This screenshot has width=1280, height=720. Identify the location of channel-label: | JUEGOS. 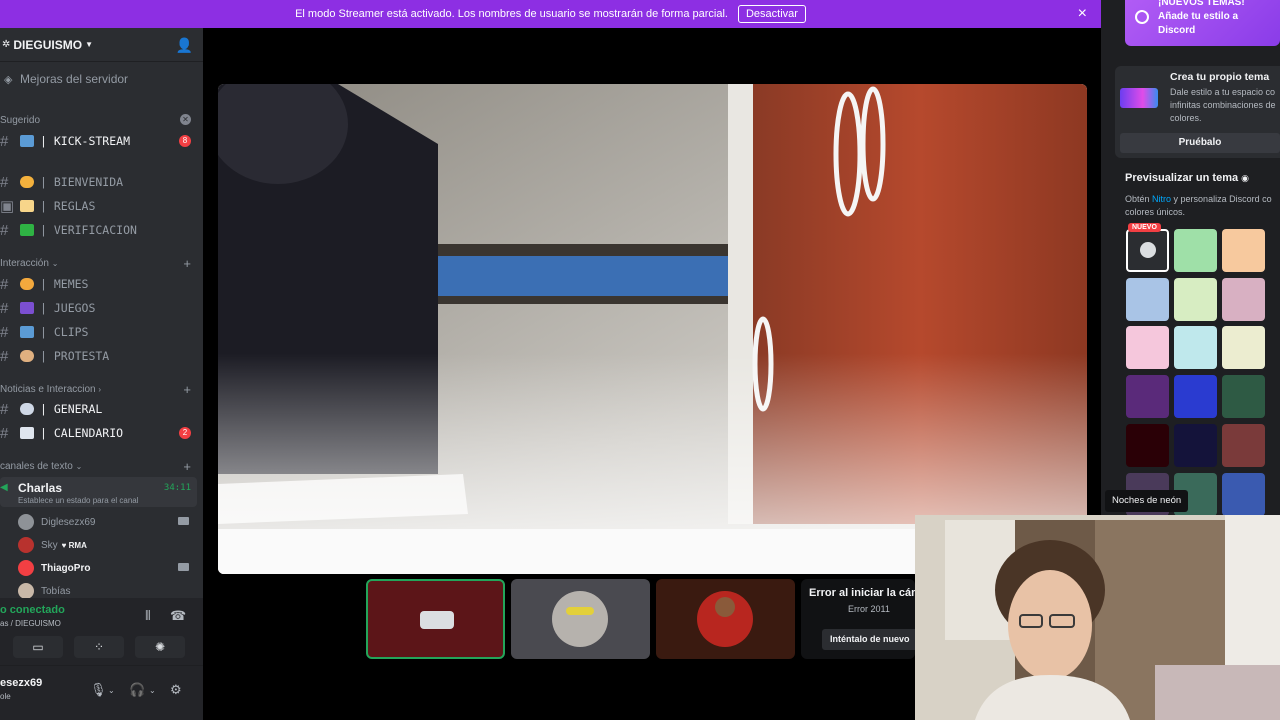
(68, 308).